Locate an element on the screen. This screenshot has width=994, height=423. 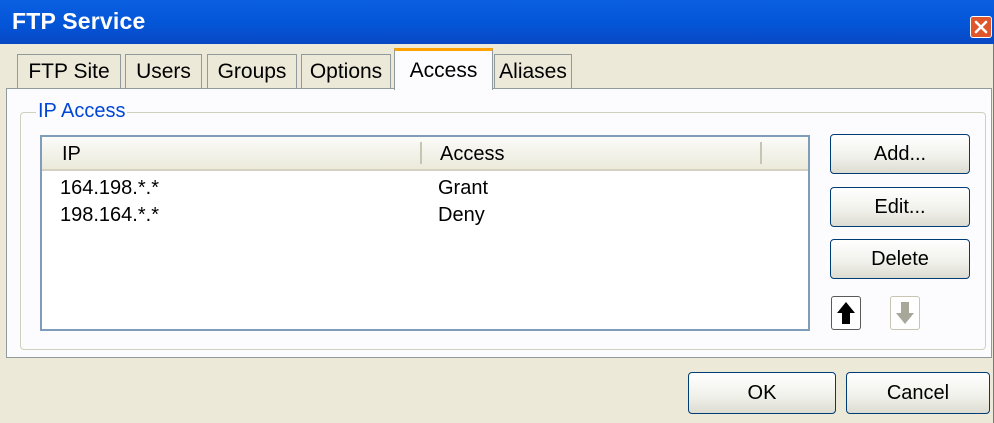
list-header: IP Access is located at coordinates (425, 154).